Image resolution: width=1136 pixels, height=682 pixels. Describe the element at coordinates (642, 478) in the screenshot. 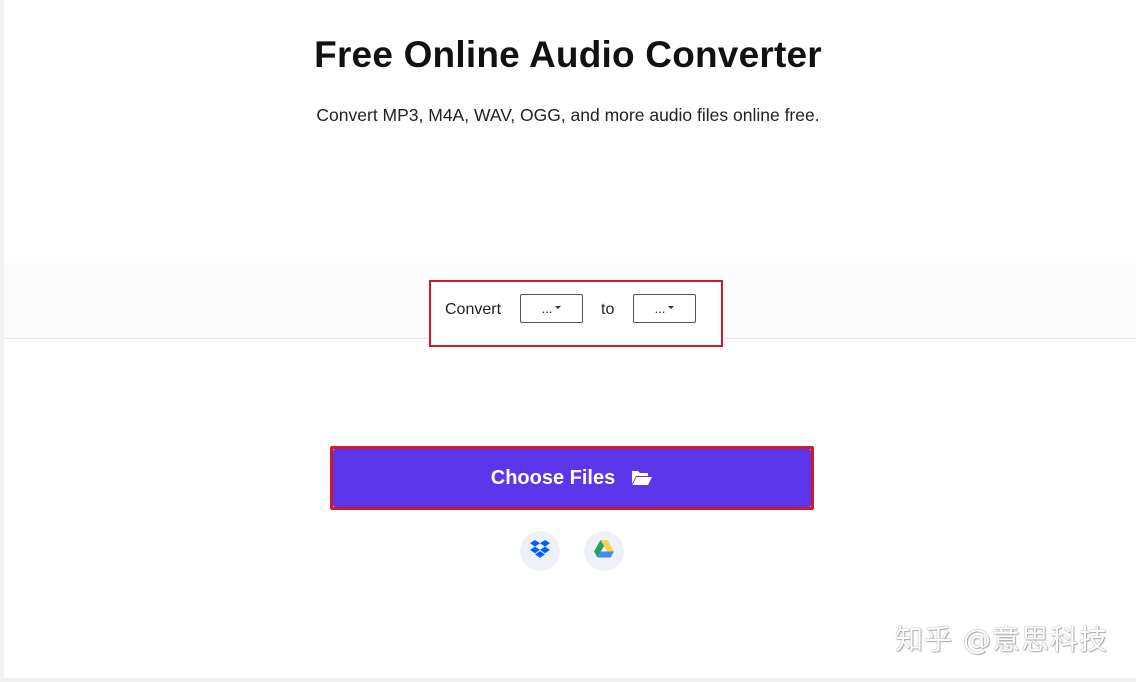

I see `folder-open-icon` at that location.